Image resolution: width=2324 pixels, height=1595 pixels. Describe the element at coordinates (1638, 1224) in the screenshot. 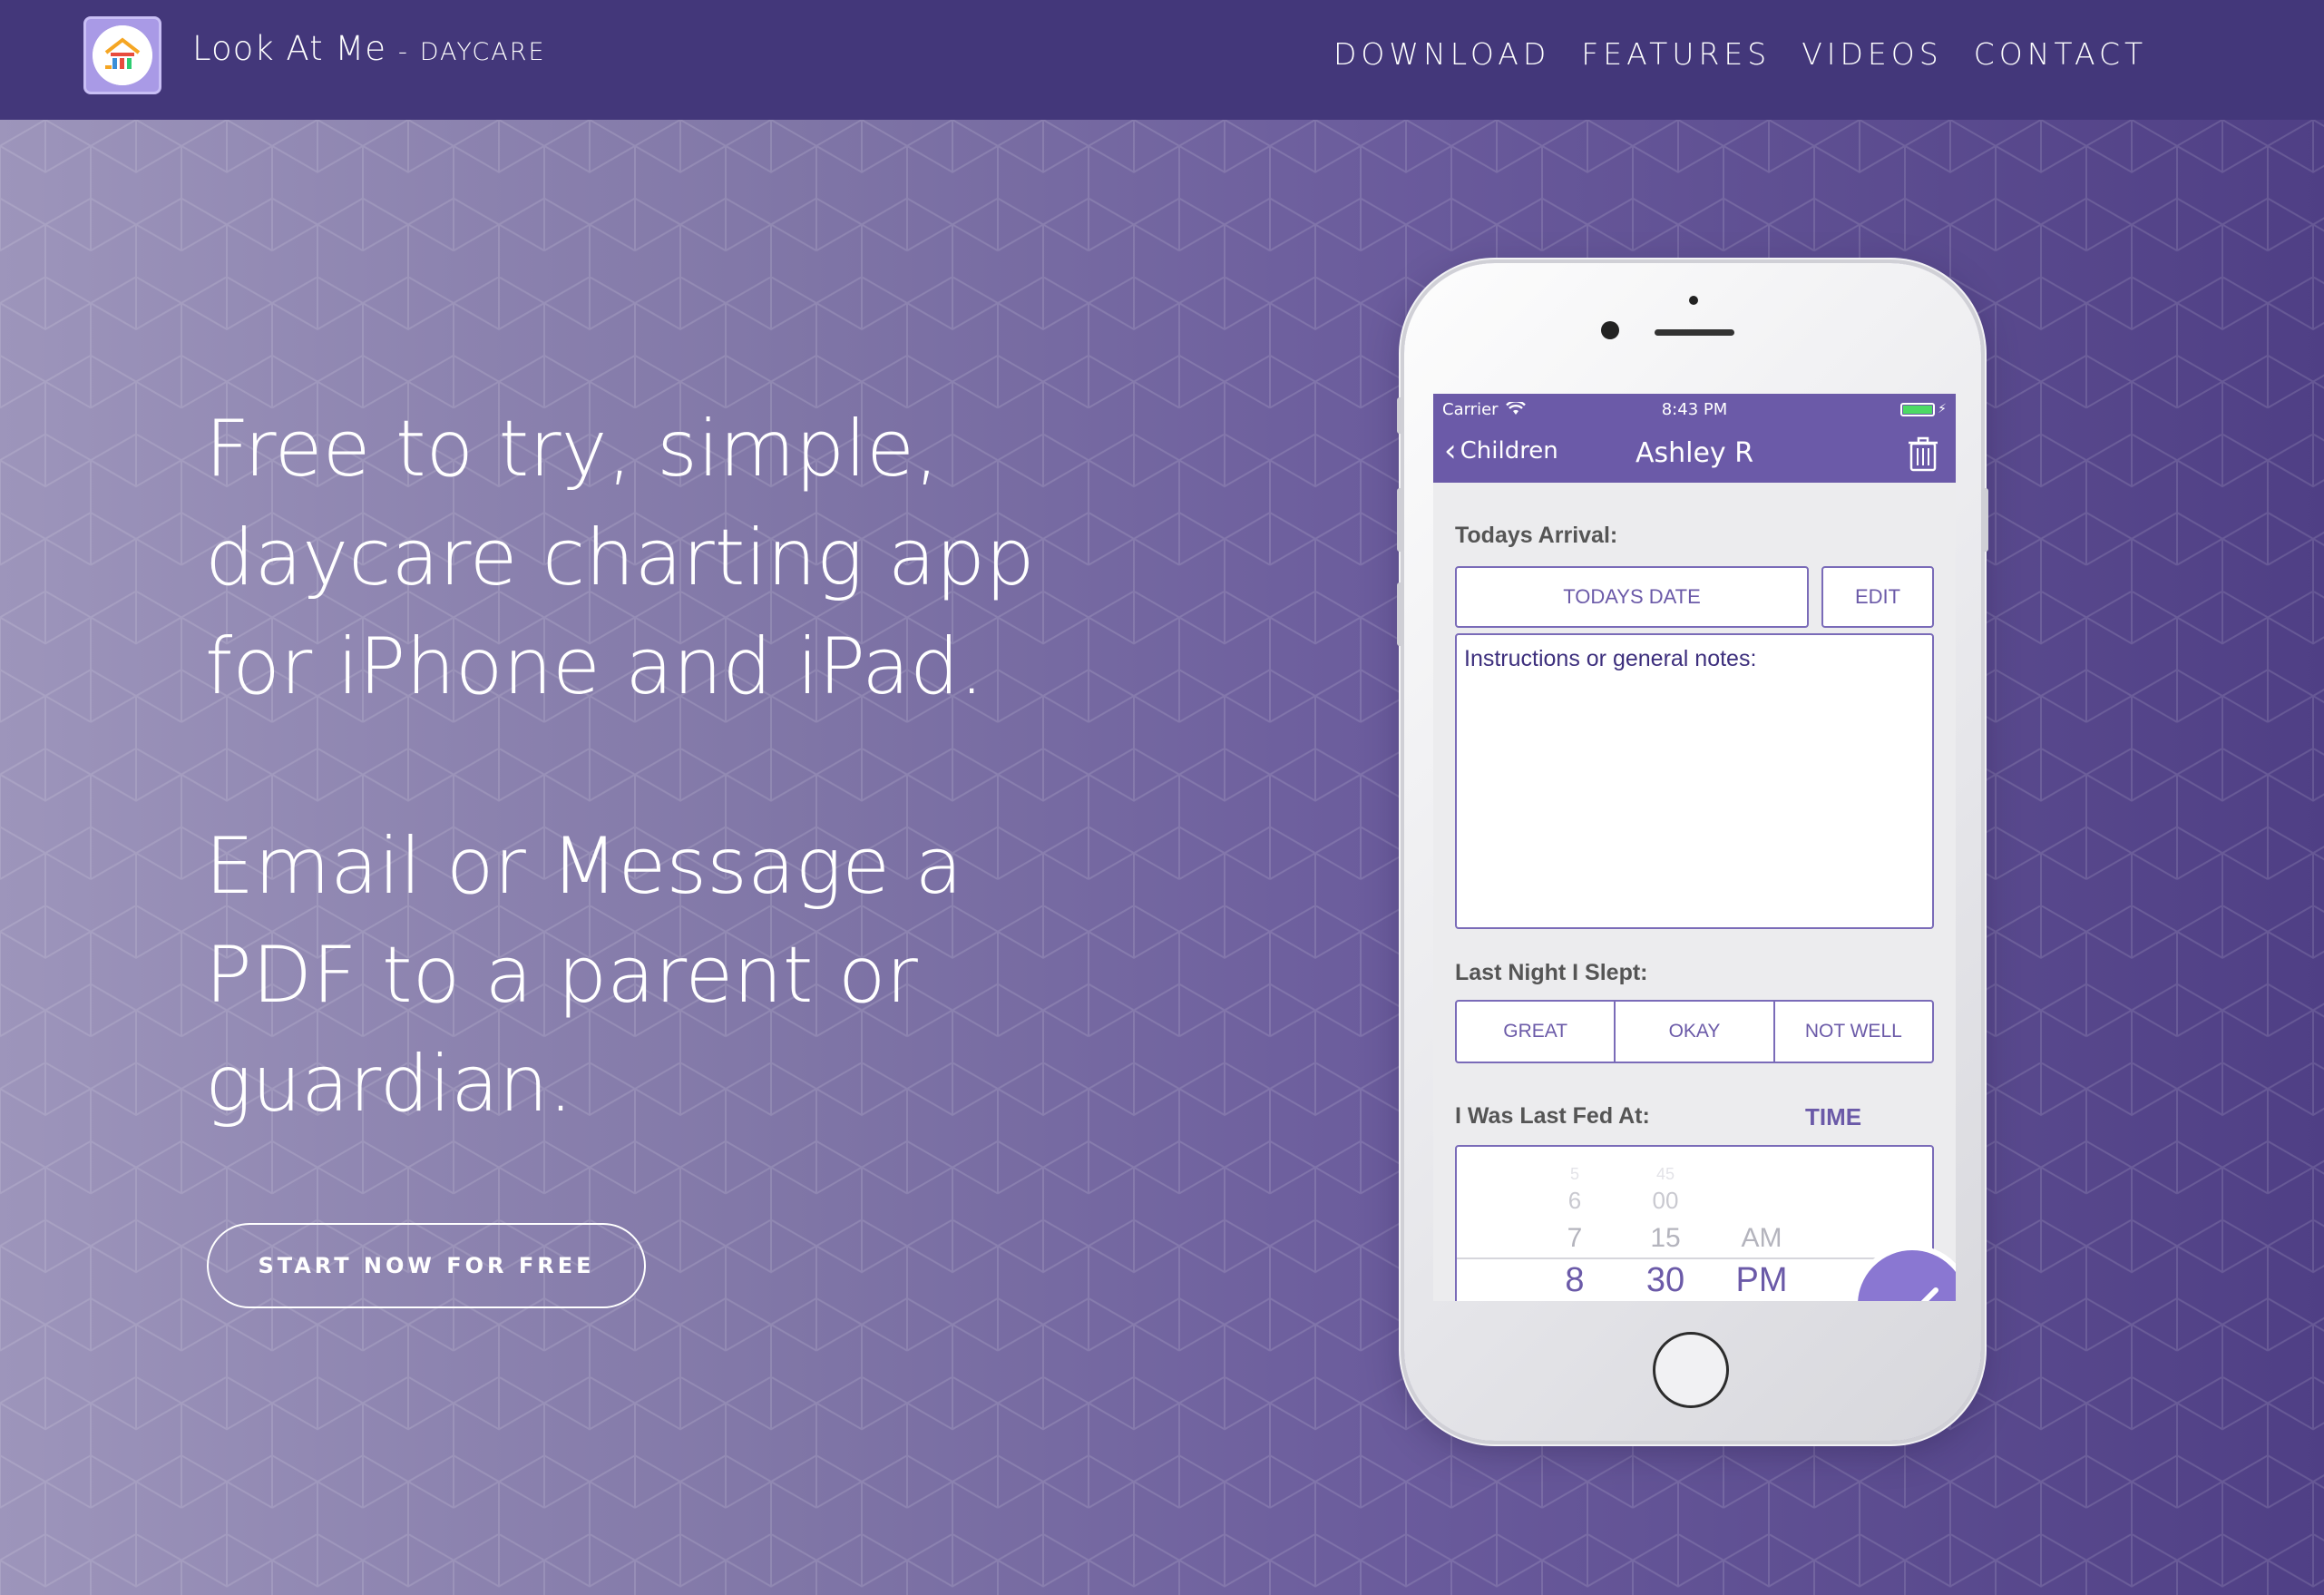

I see `picker-minutes: 45 00 15 30` at that location.